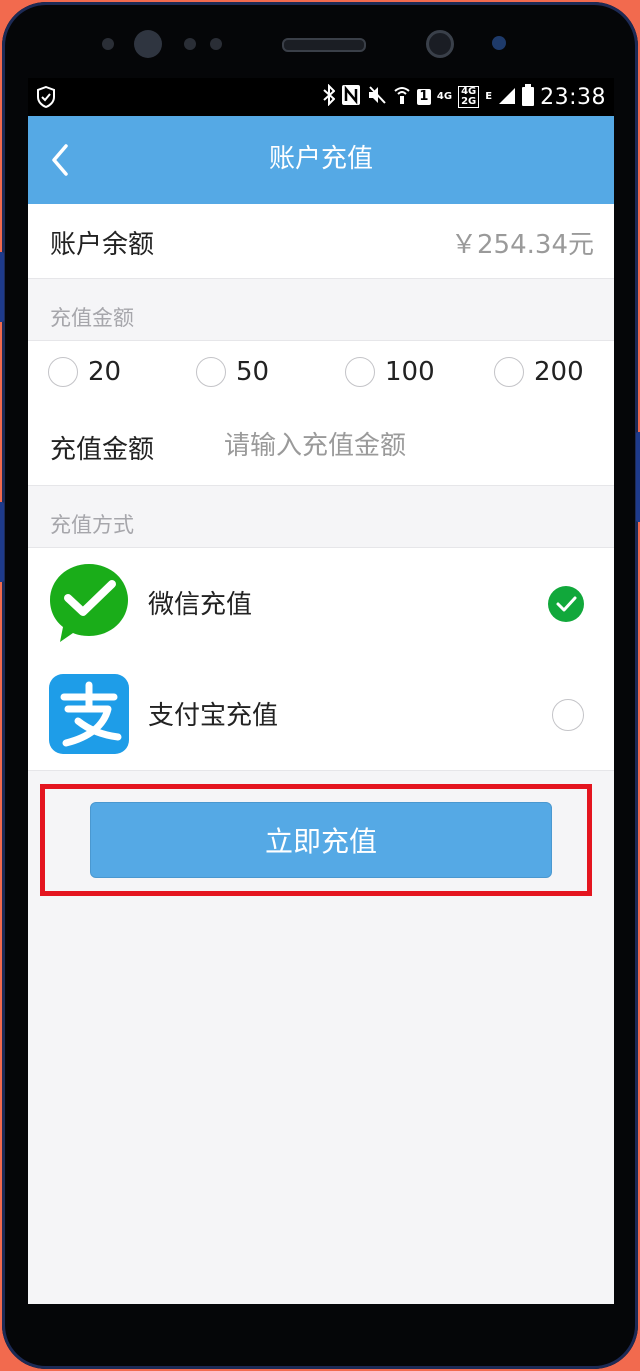 Image resolution: width=640 pixels, height=1371 pixels. I want to click on front-camera, so click(440, 44).